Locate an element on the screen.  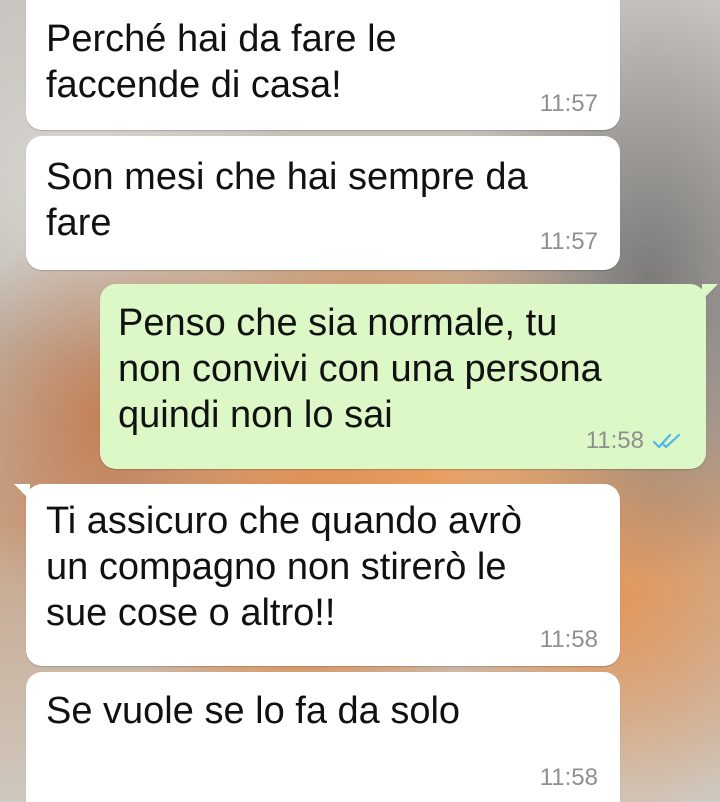
message-text: Perché hai da fare le faccende di casa! is located at coordinates (221, 62).